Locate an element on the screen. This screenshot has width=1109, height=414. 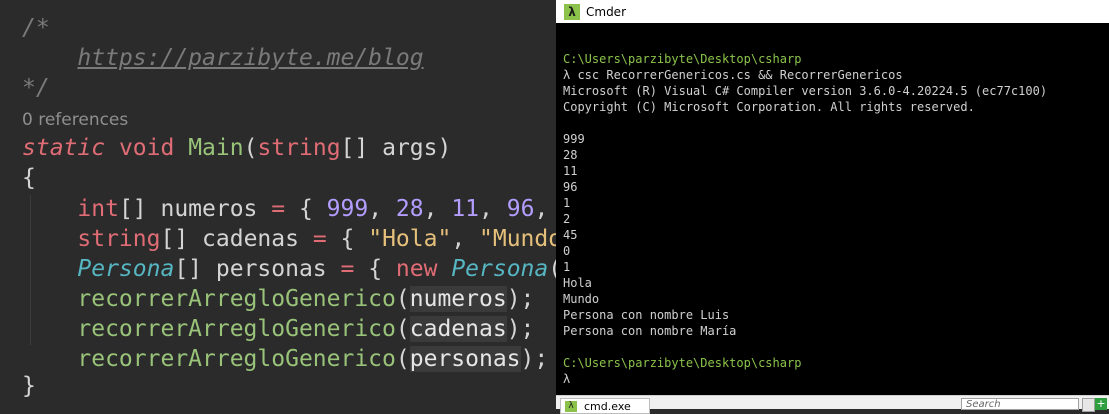
code-line-cadenas: string[] cadenas = { "Hola", "Mundo" is located at coordinates (316, 239).